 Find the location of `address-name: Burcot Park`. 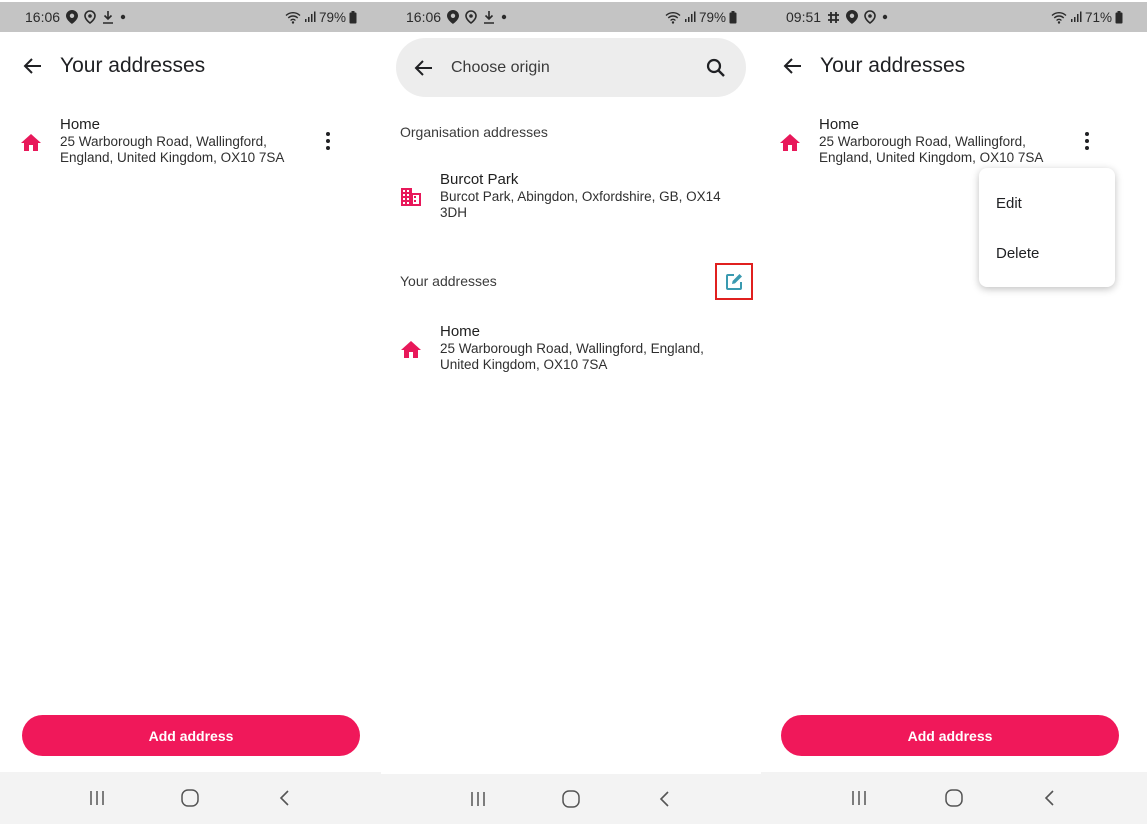

address-name: Burcot Park is located at coordinates (479, 179).